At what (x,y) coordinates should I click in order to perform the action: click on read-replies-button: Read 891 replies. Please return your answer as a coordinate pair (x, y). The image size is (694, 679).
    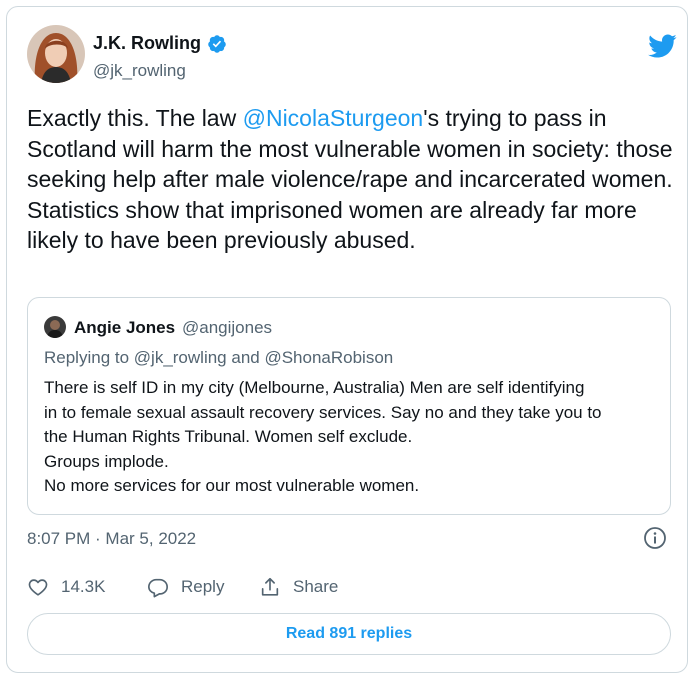
    Looking at the image, I should click on (349, 634).